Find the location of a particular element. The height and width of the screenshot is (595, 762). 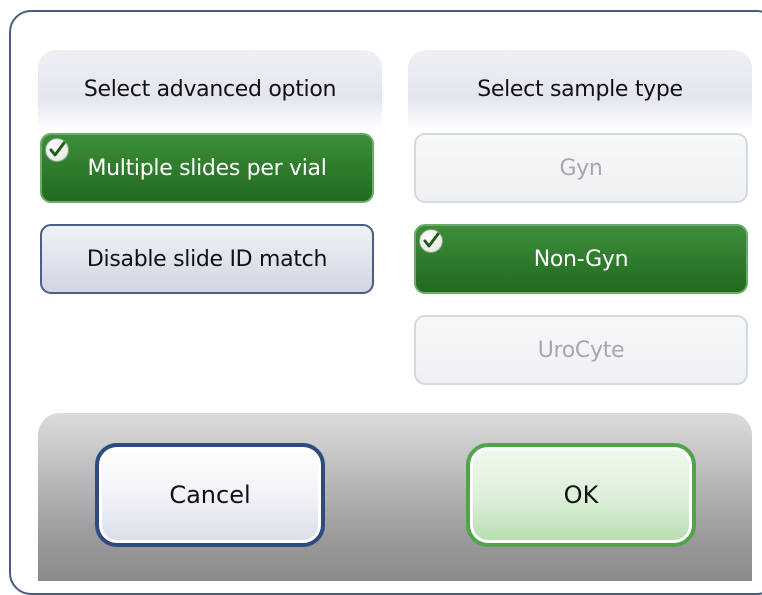

gyn-label: Gyn is located at coordinates (581, 168).